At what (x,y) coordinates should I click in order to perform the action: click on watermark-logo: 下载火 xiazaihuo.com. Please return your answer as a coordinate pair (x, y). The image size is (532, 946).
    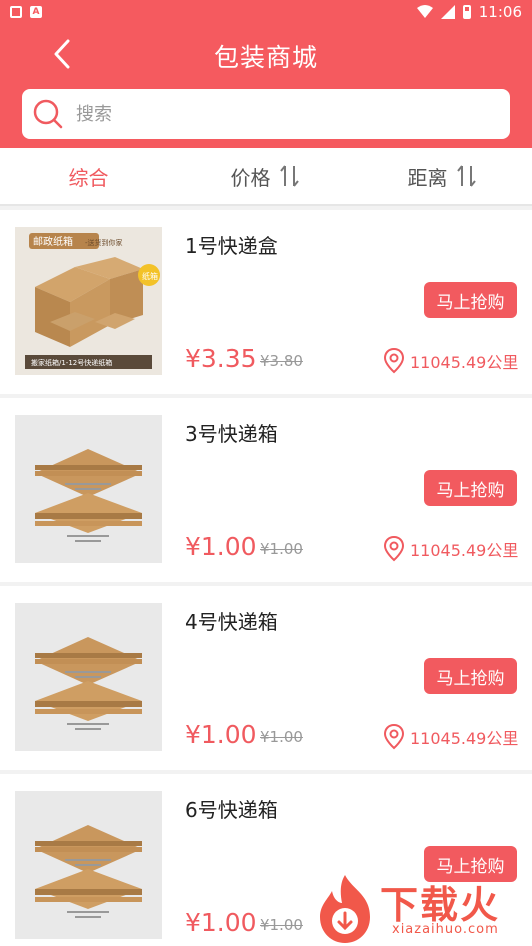
    Looking at the image, I should click on (419, 909).